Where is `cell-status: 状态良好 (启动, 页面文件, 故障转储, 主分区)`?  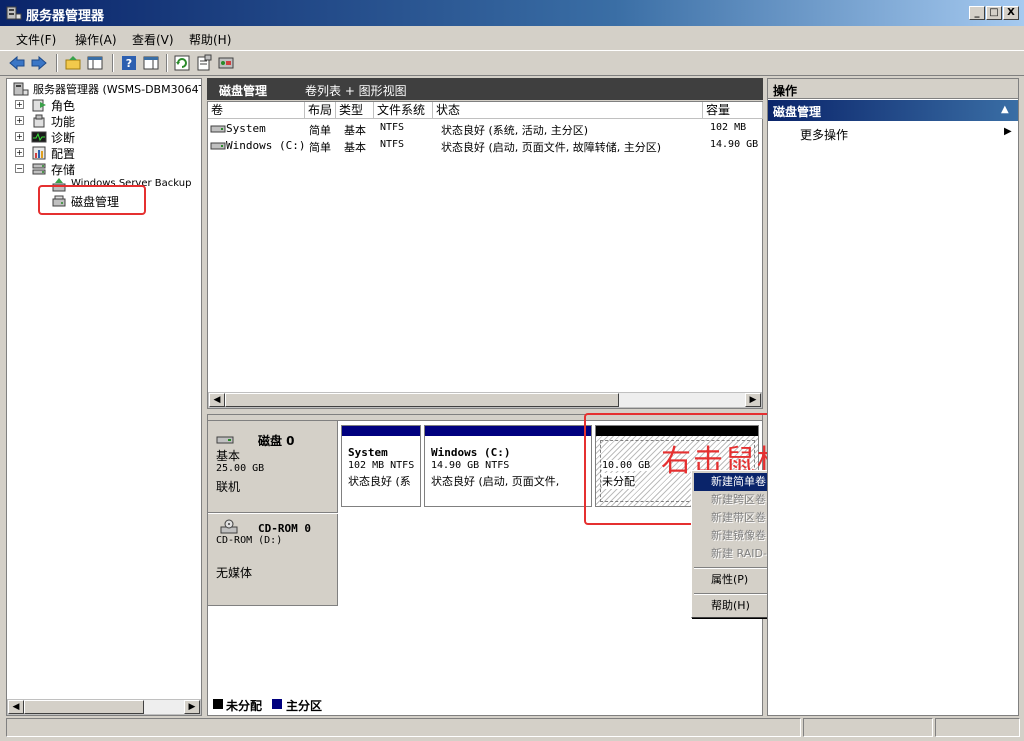
cell-status: 状态良好 (启动, 页面文件, 故障转储, 主分区) is located at coordinates (551, 147).